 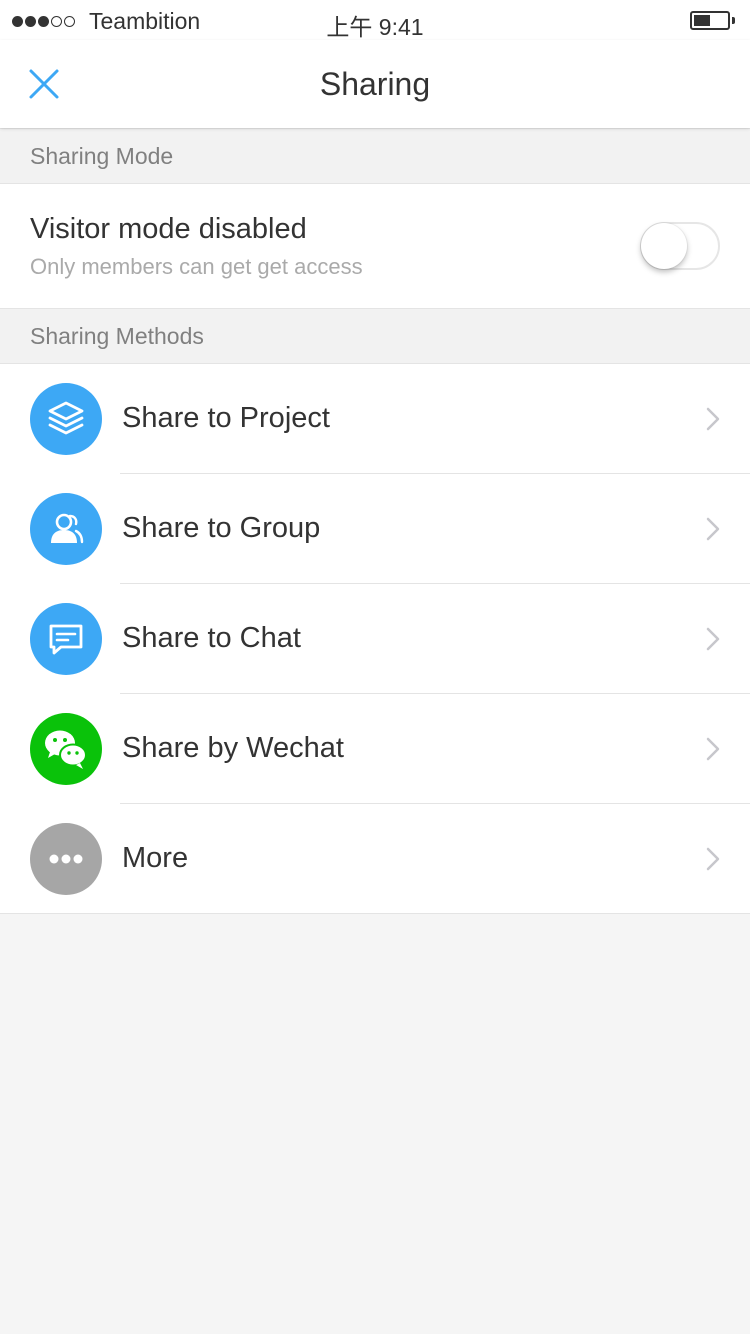 What do you see at coordinates (733, 20) in the screenshot?
I see `battery-tip` at bounding box center [733, 20].